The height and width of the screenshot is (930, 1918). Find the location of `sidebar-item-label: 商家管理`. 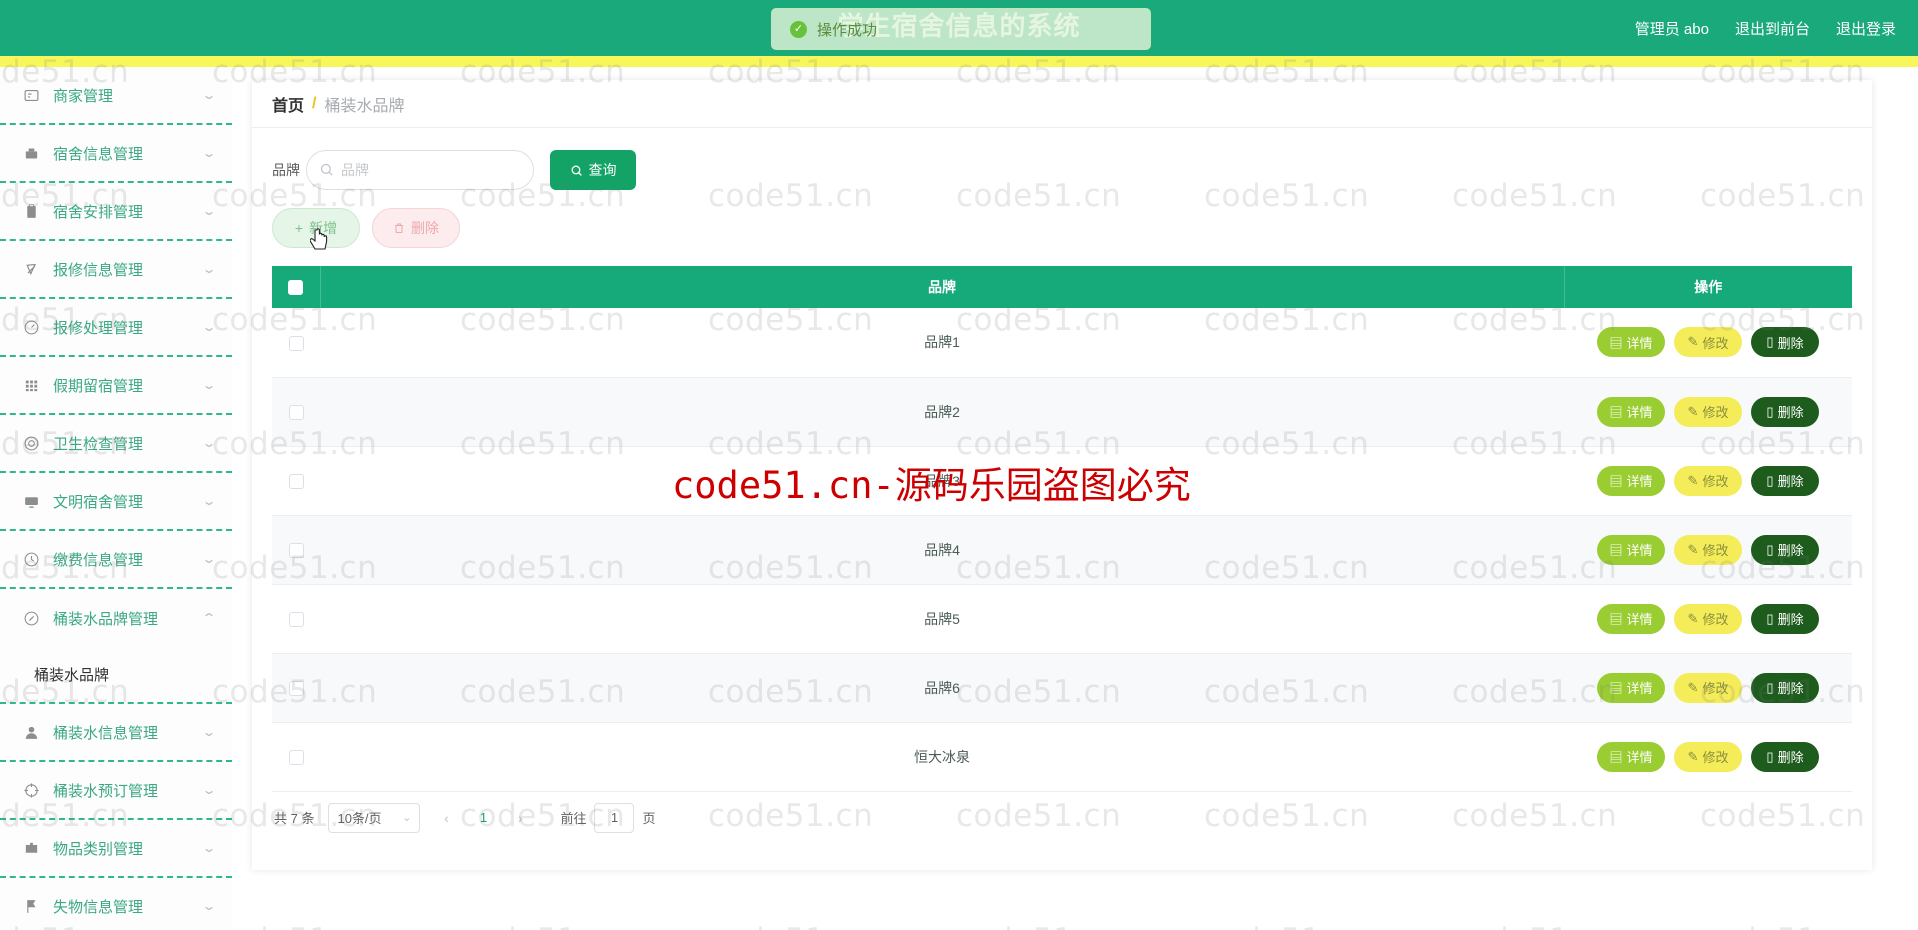

sidebar-item-label: 商家管理 is located at coordinates (83, 96).